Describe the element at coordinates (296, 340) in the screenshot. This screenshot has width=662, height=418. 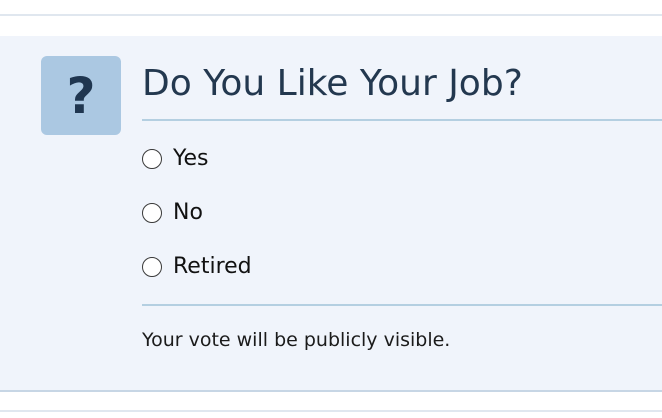
I see `vote-visibility-note: Your vote will be publicly visible.` at that location.